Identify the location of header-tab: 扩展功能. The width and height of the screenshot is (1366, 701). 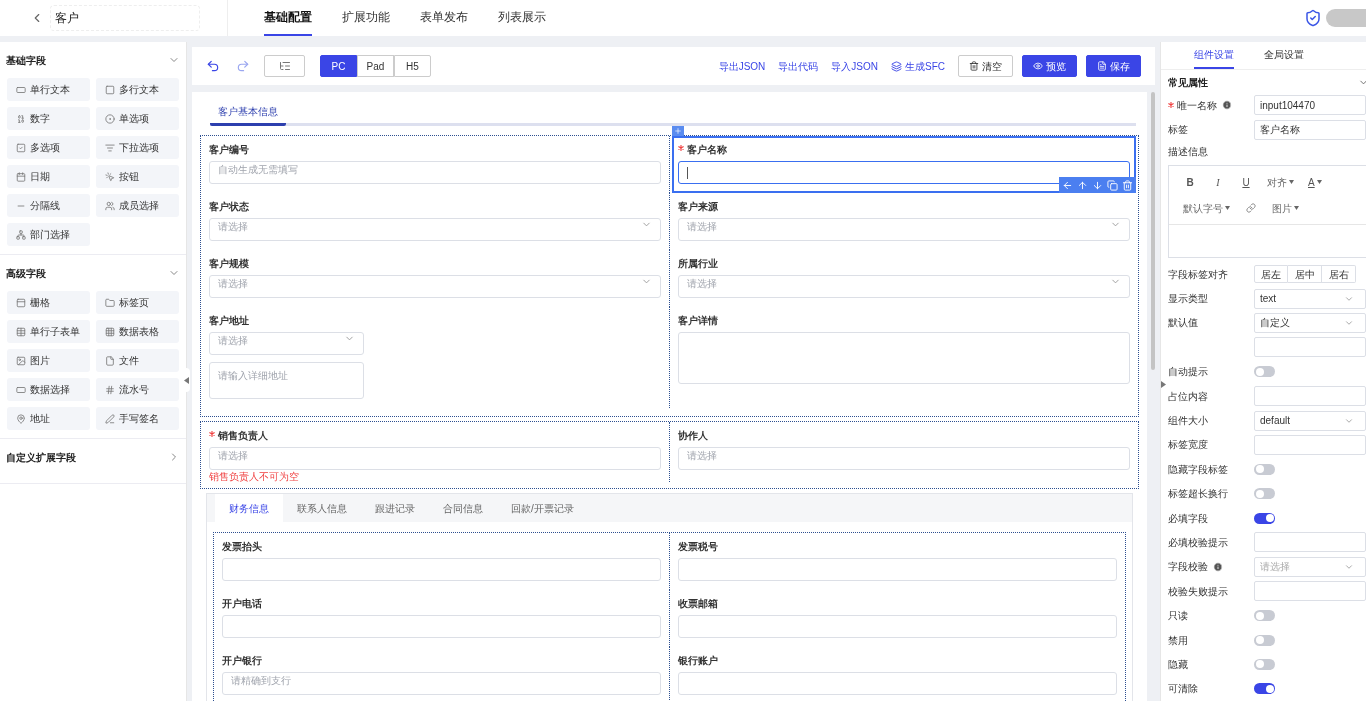
(366, 18).